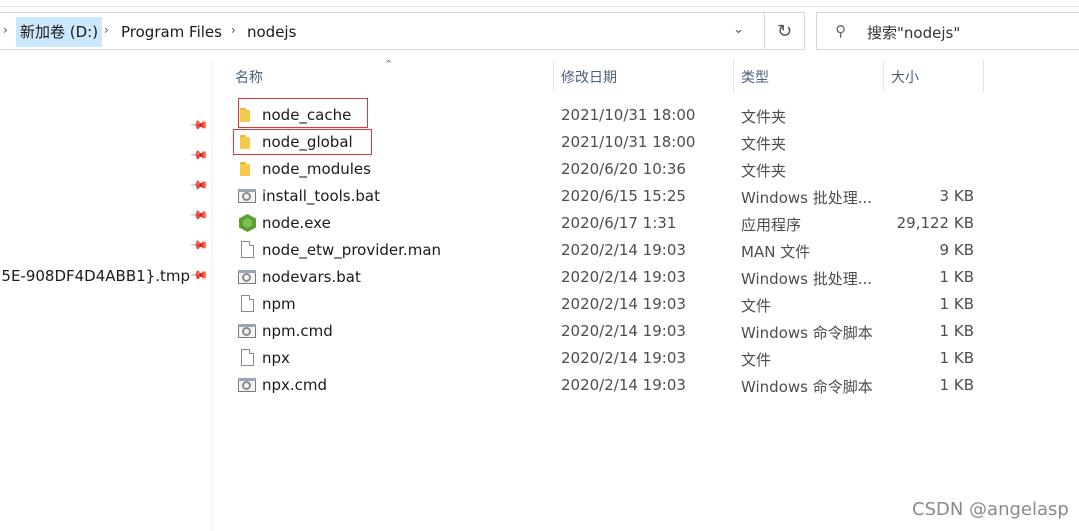 The height and width of the screenshot is (531, 1079). I want to click on file-name: npx, so click(276, 358).